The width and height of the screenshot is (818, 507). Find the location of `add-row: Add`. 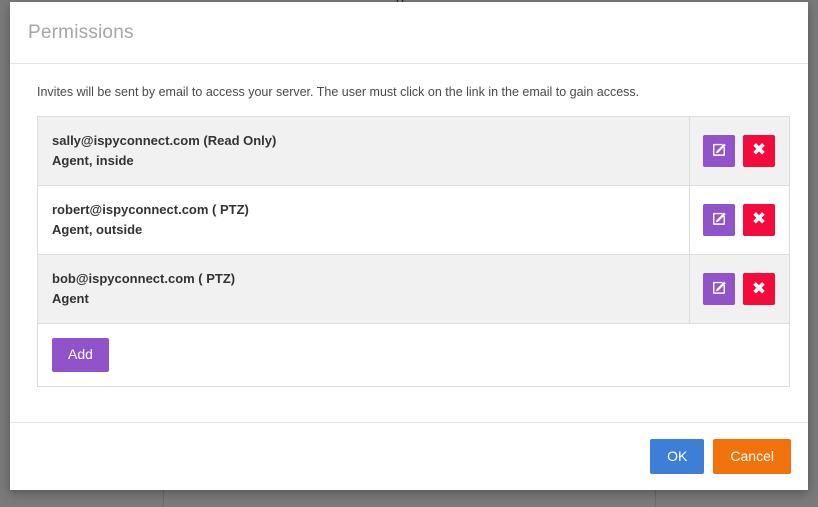

add-row: Add is located at coordinates (413, 355).